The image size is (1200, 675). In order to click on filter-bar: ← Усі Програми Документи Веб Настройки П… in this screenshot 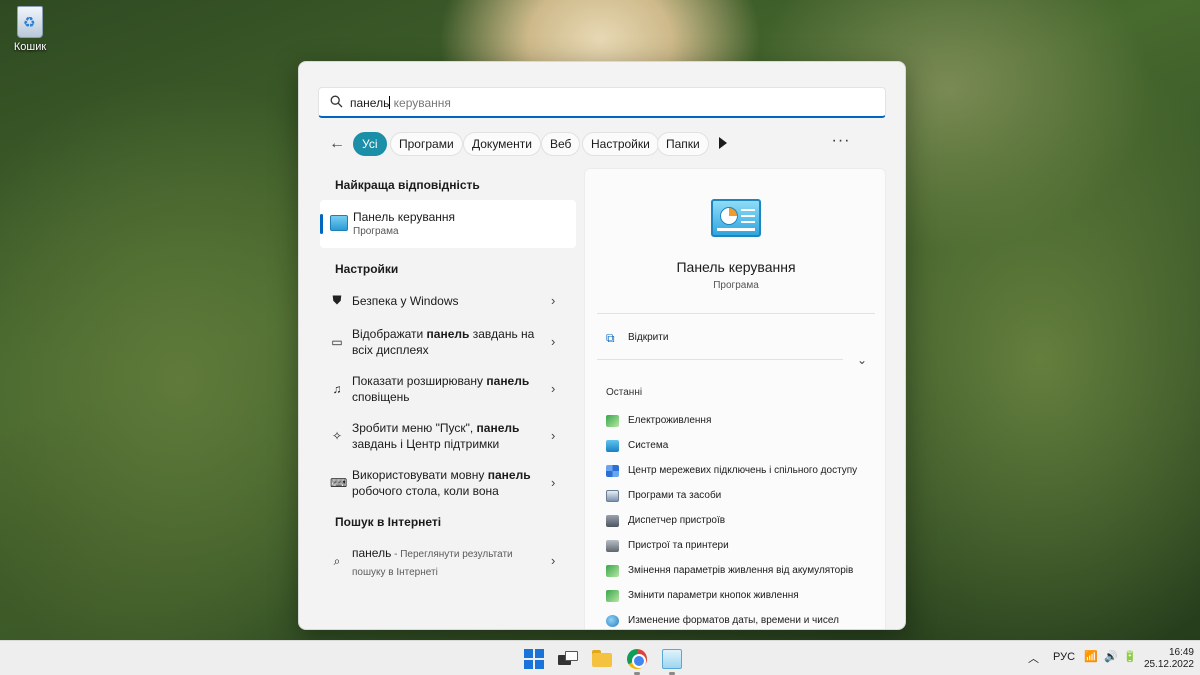, I will do `click(603, 144)`.